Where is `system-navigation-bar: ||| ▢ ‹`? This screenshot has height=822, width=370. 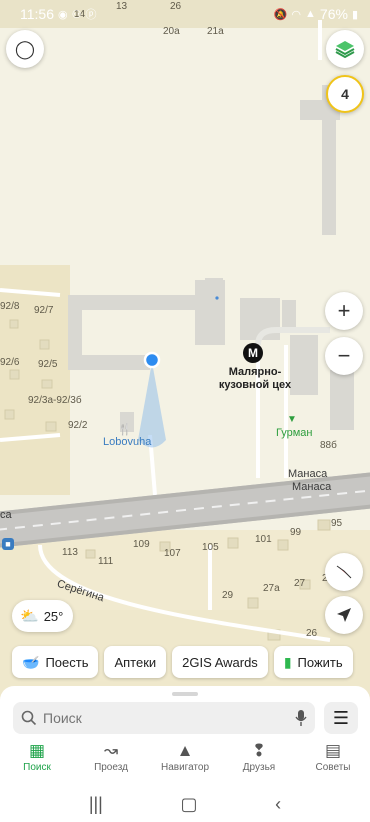
system-navigation-bar: ||| ▢ ‹ is located at coordinates (185, 804).